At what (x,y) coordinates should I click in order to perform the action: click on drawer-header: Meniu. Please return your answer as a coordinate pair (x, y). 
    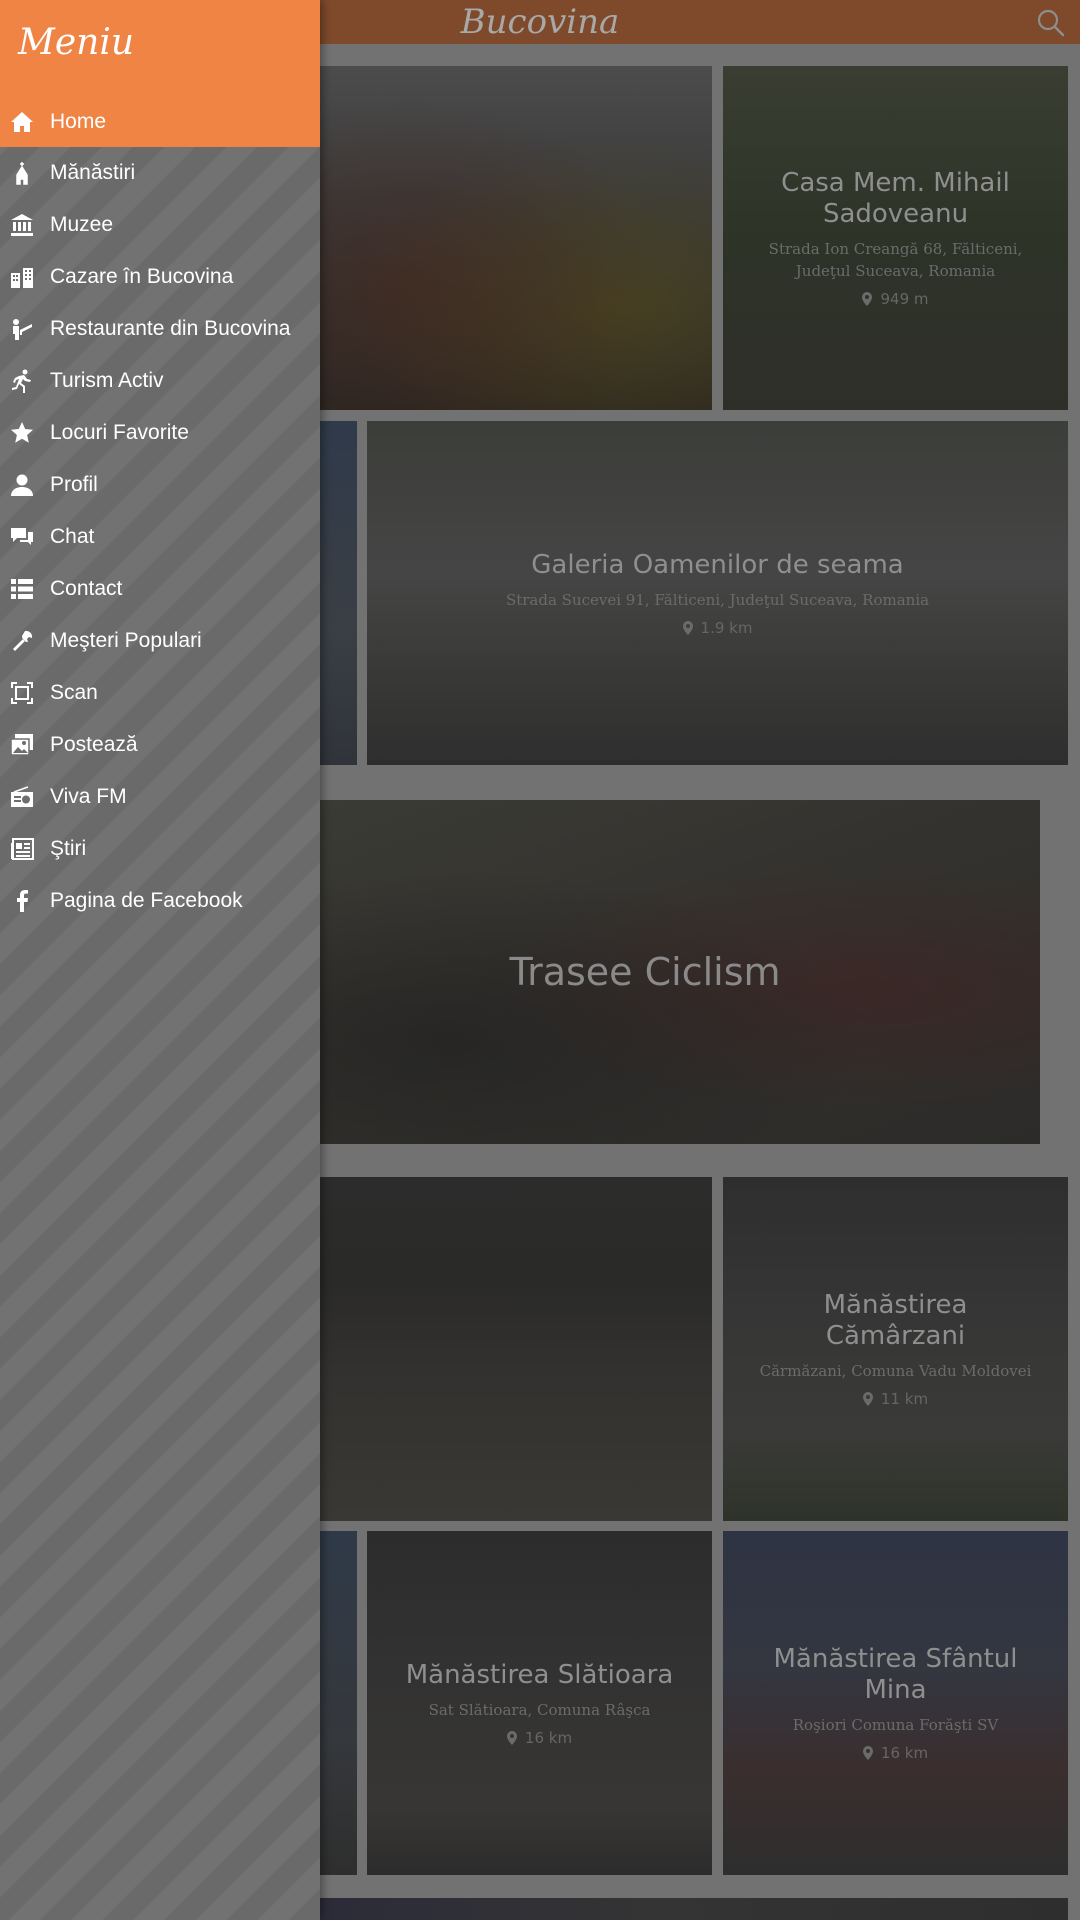
    Looking at the image, I should click on (160, 48).